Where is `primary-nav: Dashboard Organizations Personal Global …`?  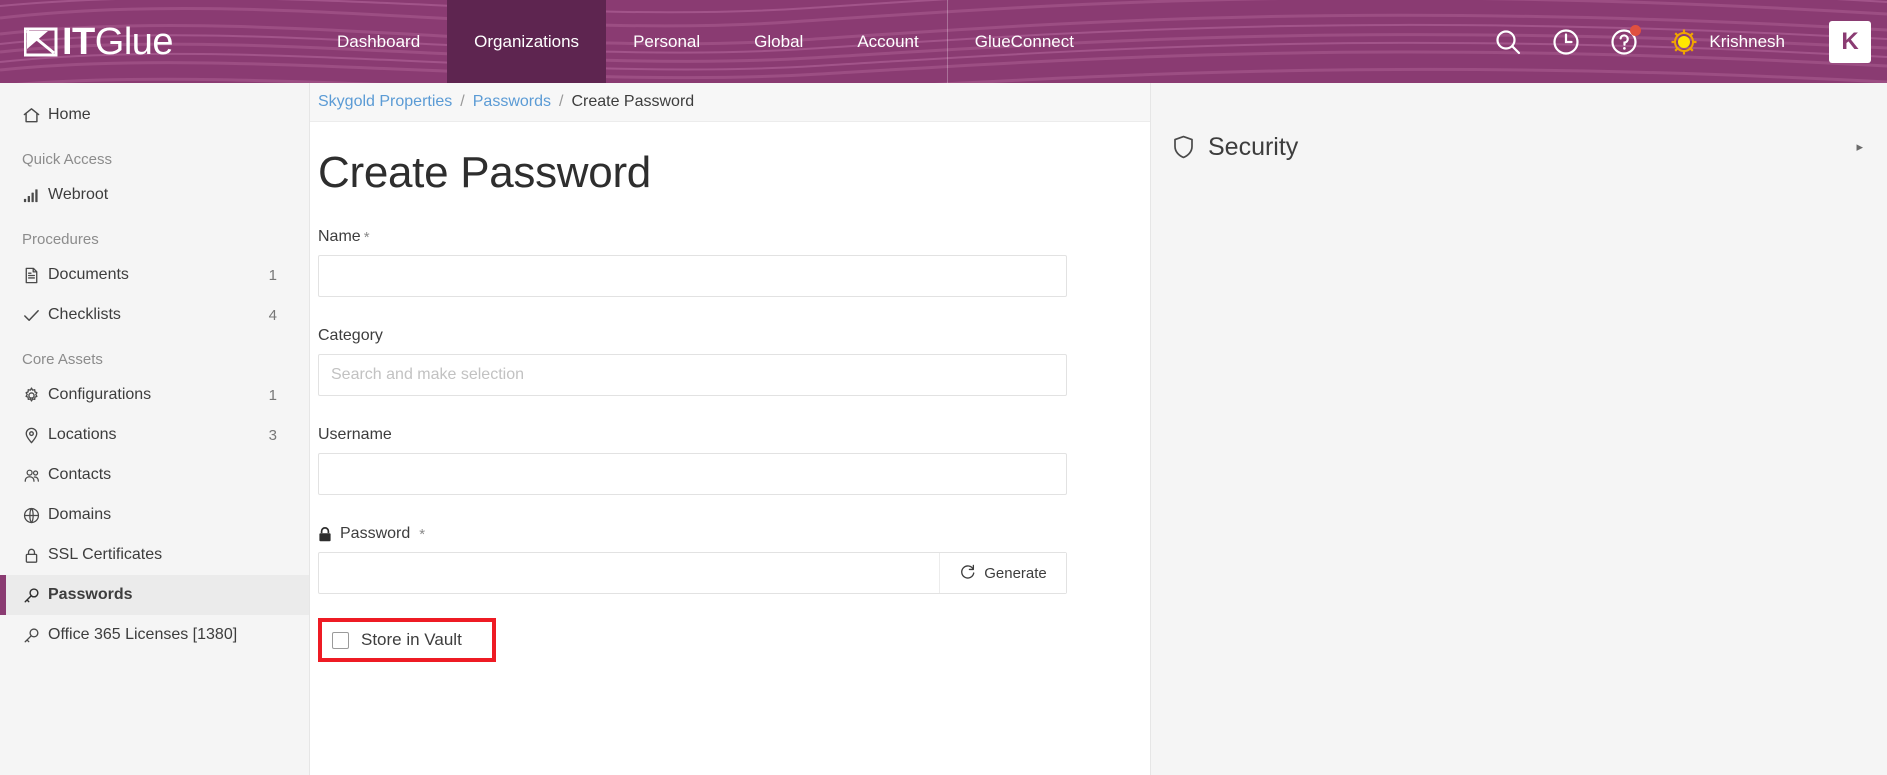 primary-nav: Dashboard Organizations Personal Global … is located at coordinates (705, 41).